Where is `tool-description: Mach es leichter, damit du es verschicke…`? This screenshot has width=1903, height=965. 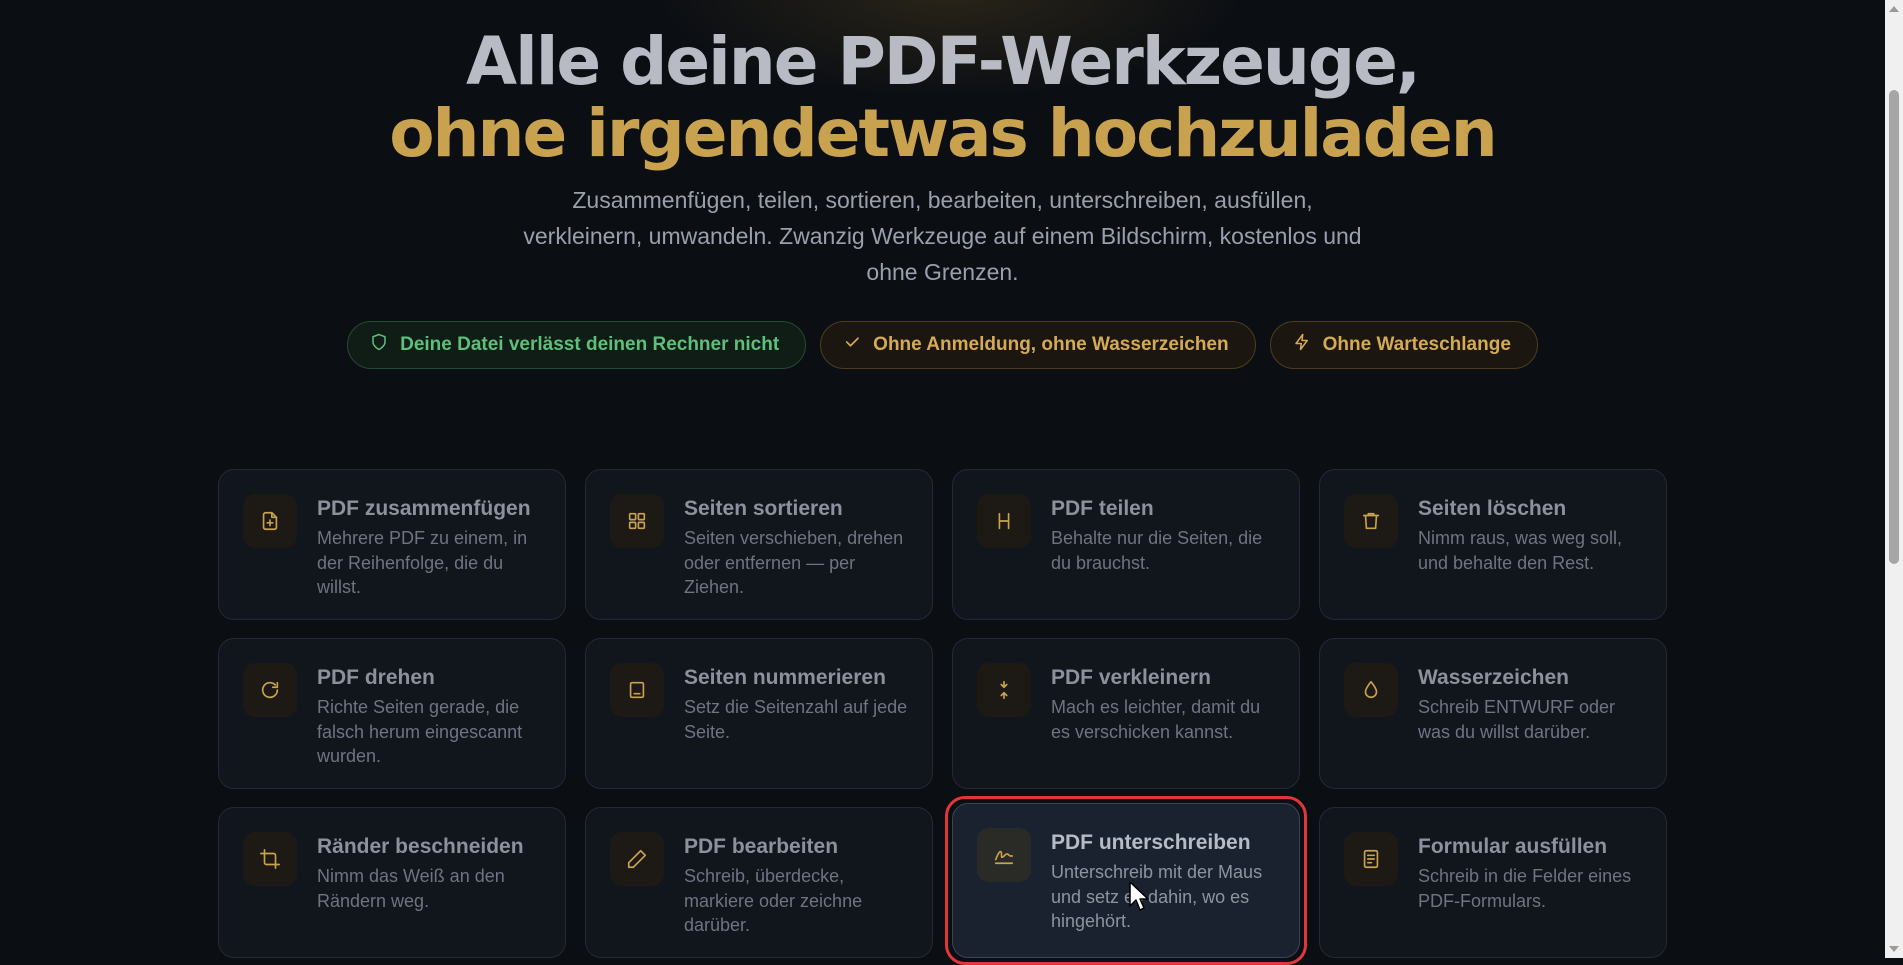 tool-description: Mach es leichter, damit du es verschicke… is located at coordinates (1156, 719).